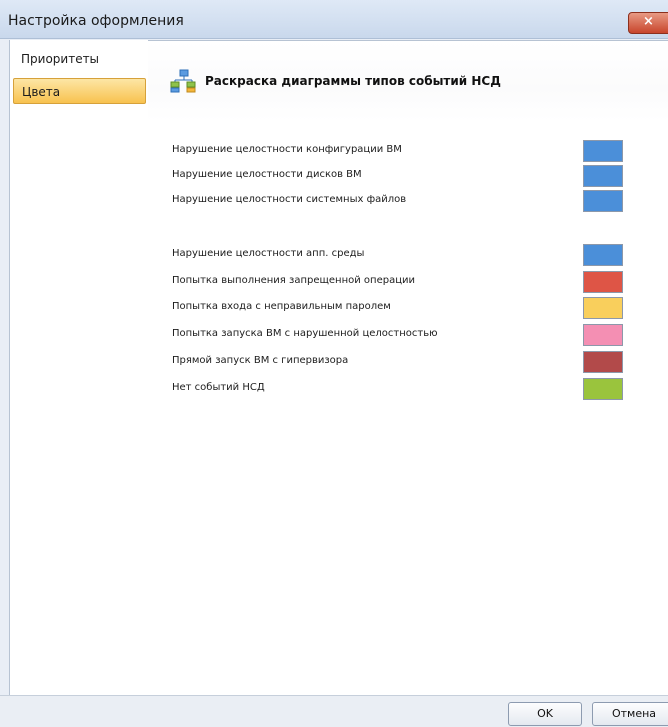  What do you see at coordinates (412, 201) in the screenshot?
I see `color-row: Нарушение целостности системных файлов` at bounding box center [412, 201].